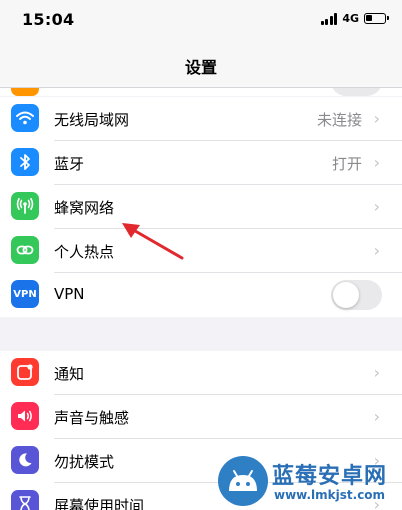  What do you see at coordinates (201, 373) in the screenshot?
I see `row-notifications: 通知 ›` at bounding box center [201, 373].